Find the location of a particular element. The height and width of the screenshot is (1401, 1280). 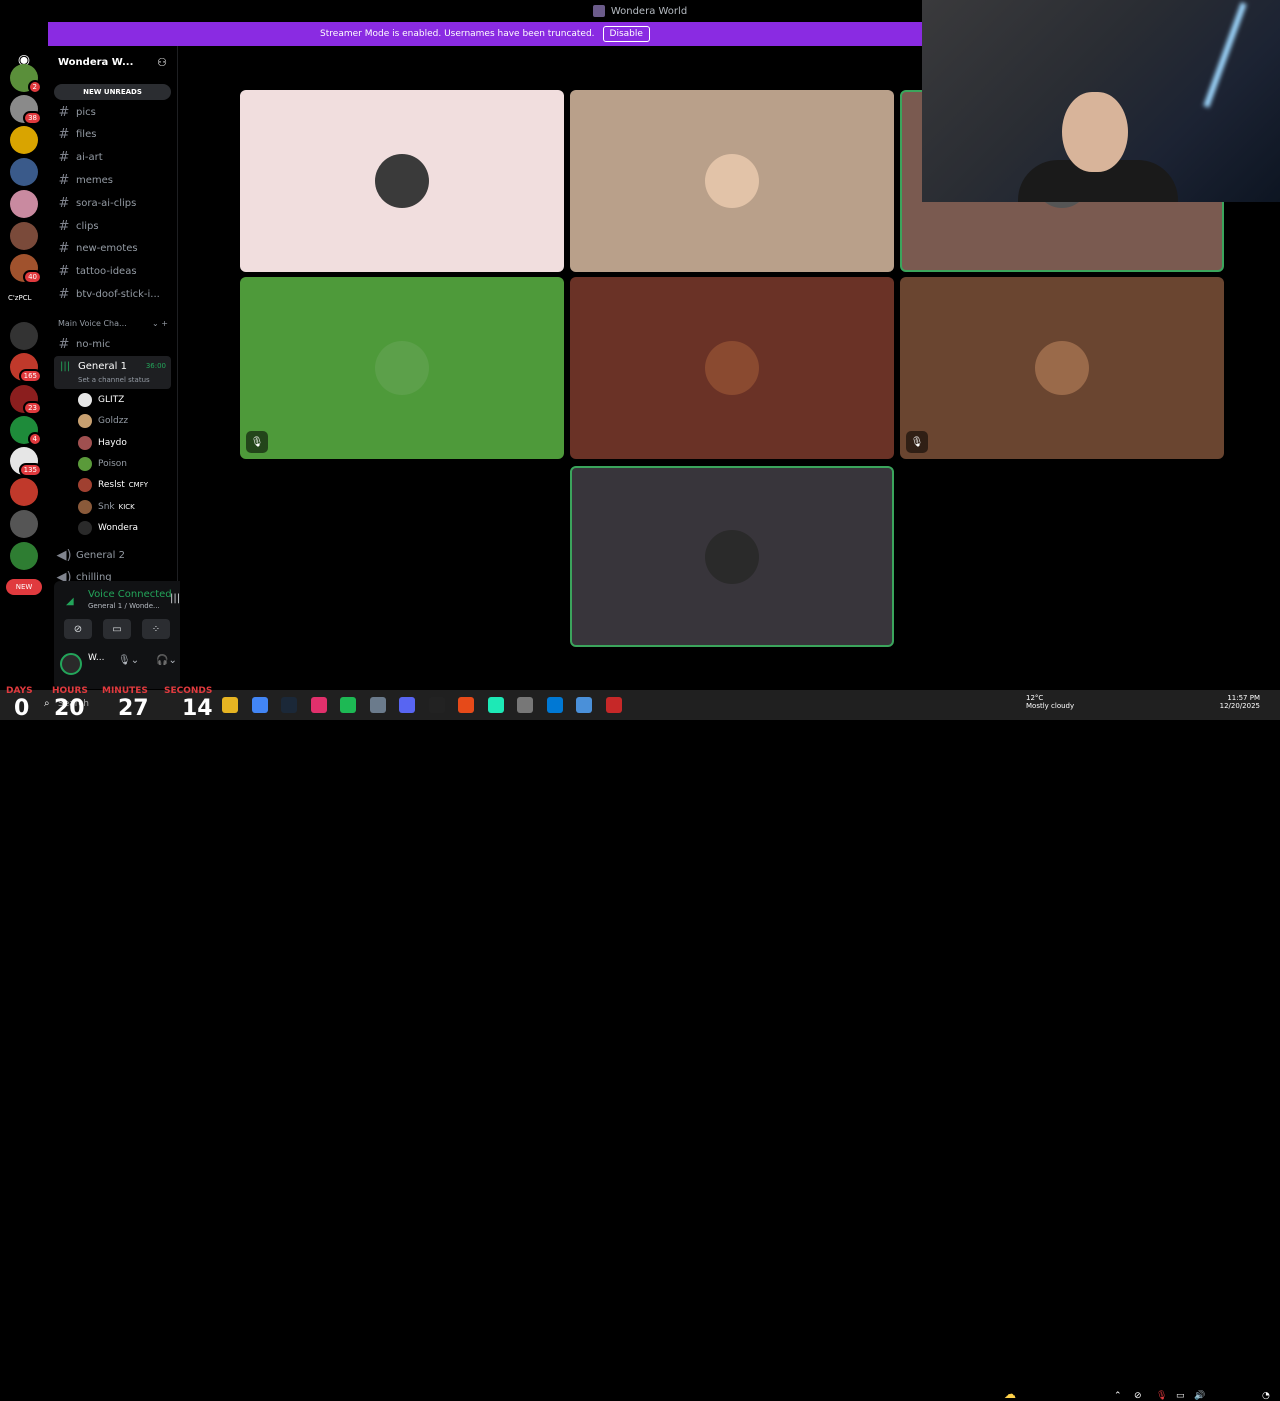

volume-icon: 🔊 is located at coordinates (1199, 1396).